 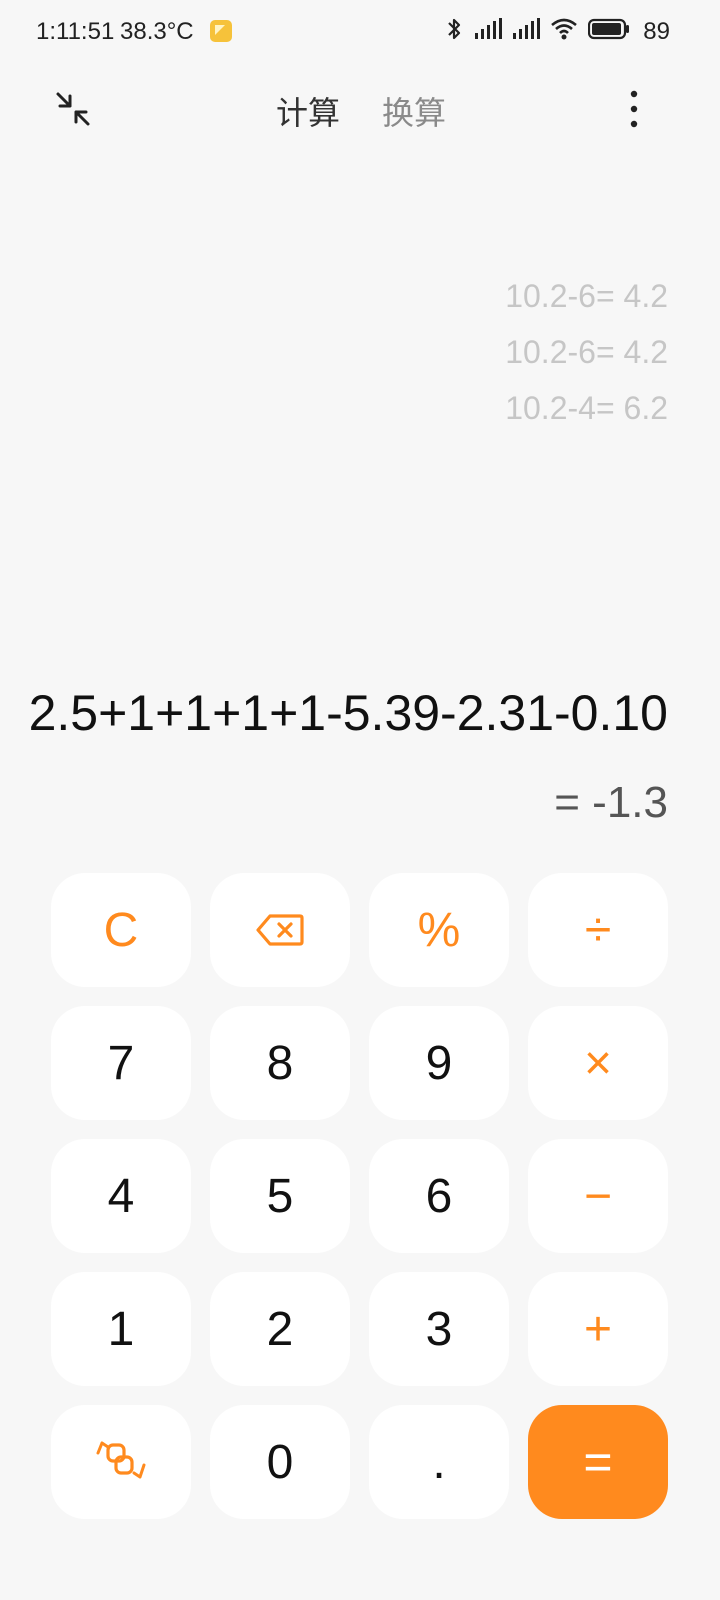 I want to click on percent-button: %, so click(x=439, y=930).